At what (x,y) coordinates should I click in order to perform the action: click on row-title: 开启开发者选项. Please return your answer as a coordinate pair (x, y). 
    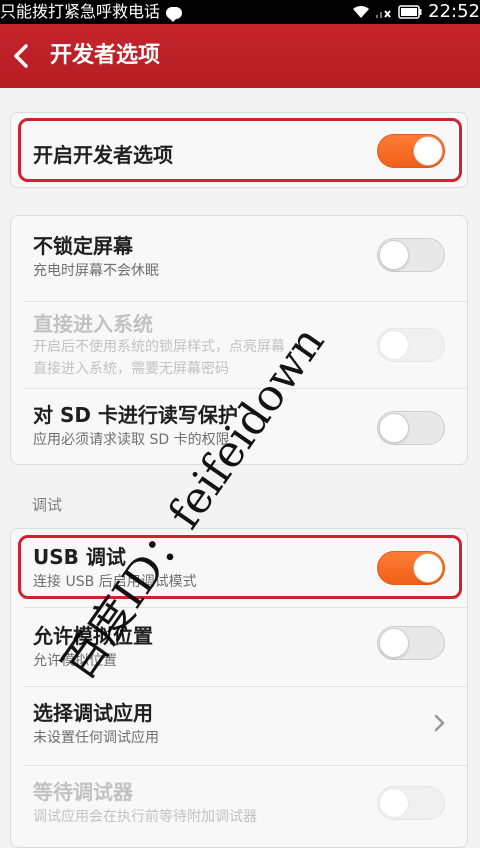
    Looking at the image, I should click on (103, 155).